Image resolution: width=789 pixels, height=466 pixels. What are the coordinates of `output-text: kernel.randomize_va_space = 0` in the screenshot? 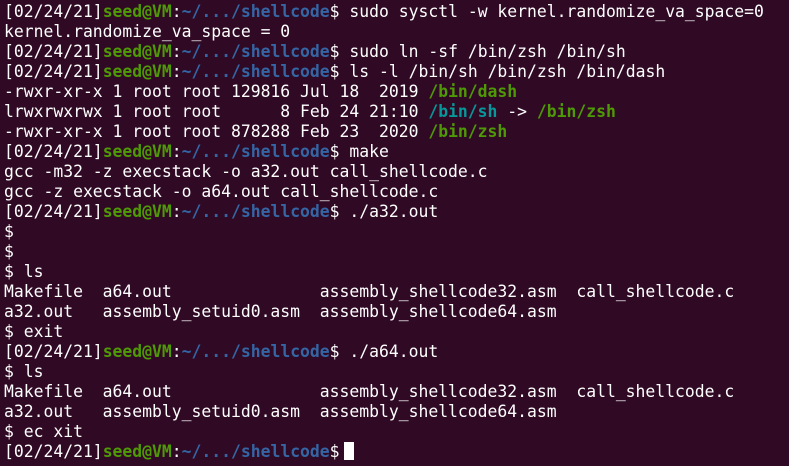 It's located at (147, 31).